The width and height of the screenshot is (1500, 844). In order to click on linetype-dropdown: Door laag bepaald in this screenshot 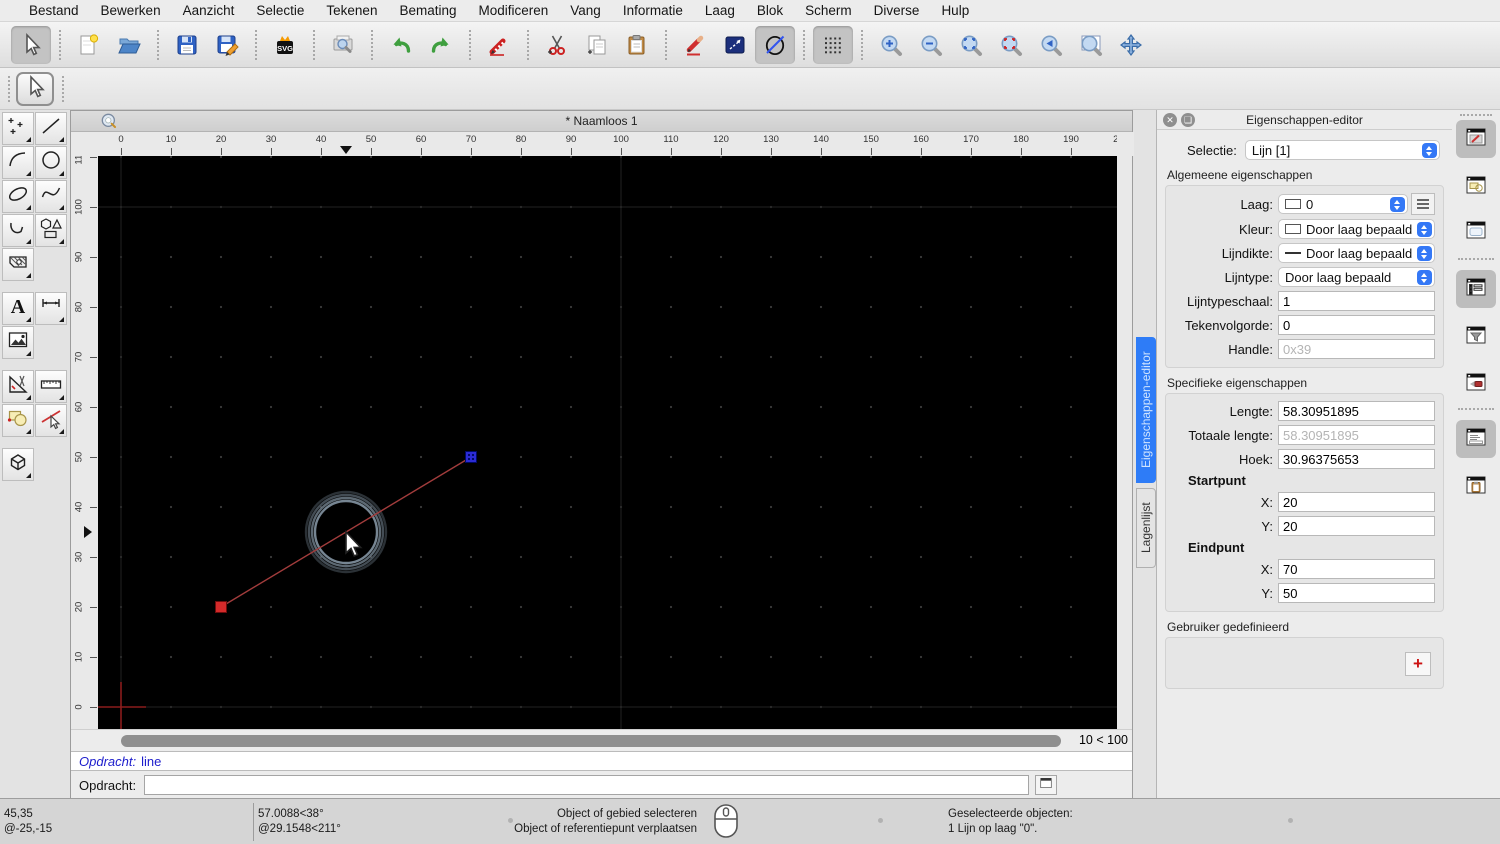, I will do `click(1356, 277)`.